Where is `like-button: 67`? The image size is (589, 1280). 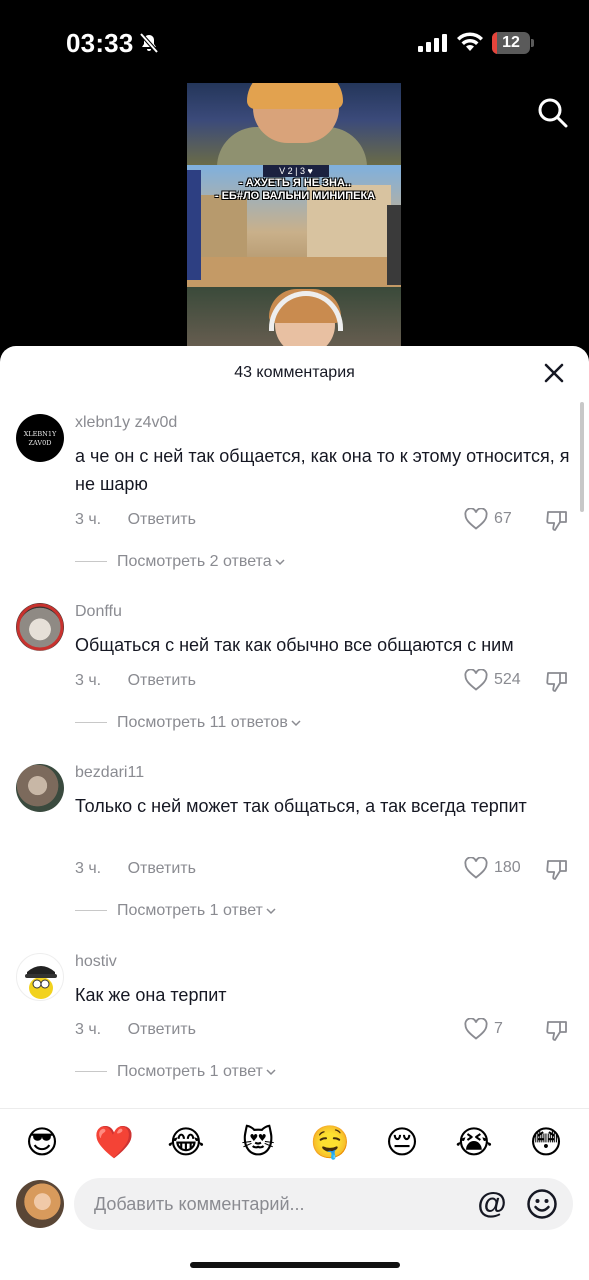 like-button: 67 is located at coordinates (504, 520).